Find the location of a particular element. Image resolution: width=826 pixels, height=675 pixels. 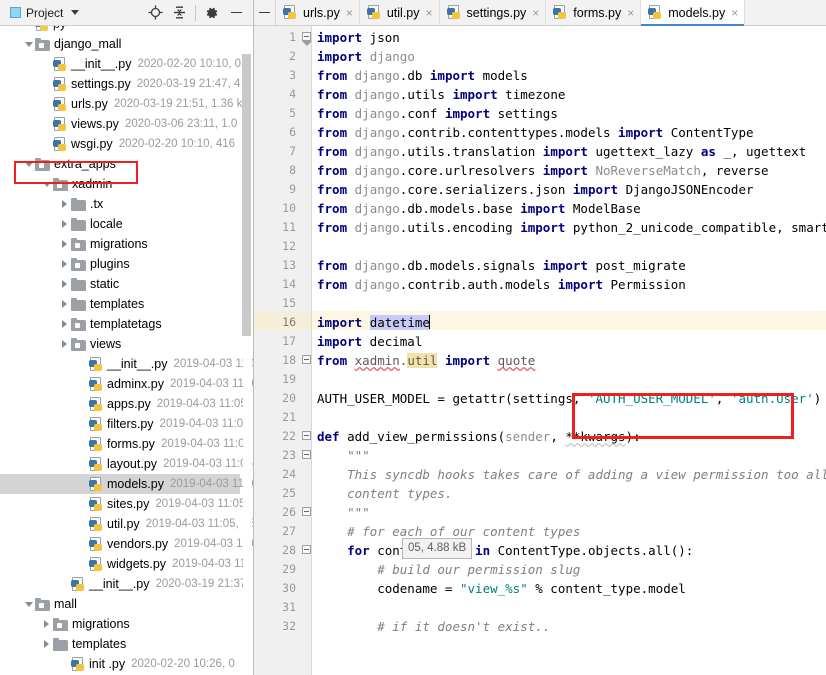

tree-node-label: .tx is located at coordinates (97, 204).